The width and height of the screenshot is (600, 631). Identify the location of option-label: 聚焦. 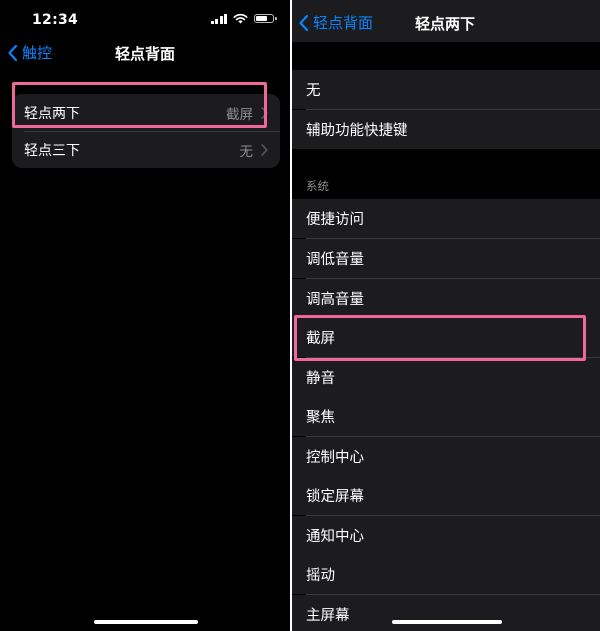
(320, 418).